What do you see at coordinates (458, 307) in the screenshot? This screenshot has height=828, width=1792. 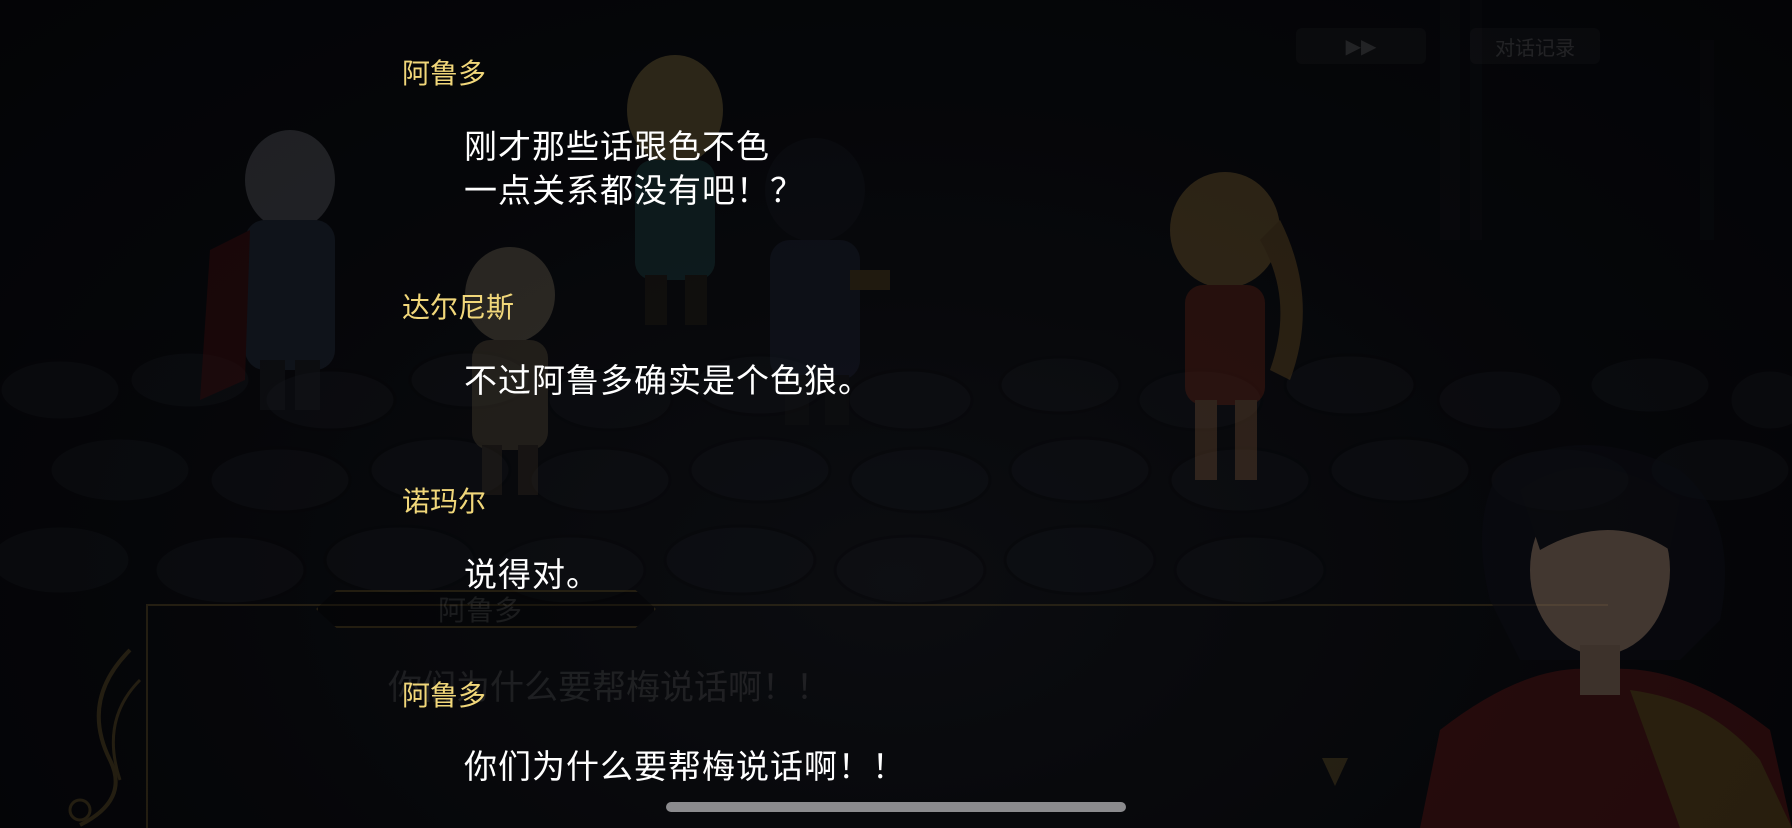 I see `log-speaker-name: 达尔尼斯` at bounding box center [458, 307].